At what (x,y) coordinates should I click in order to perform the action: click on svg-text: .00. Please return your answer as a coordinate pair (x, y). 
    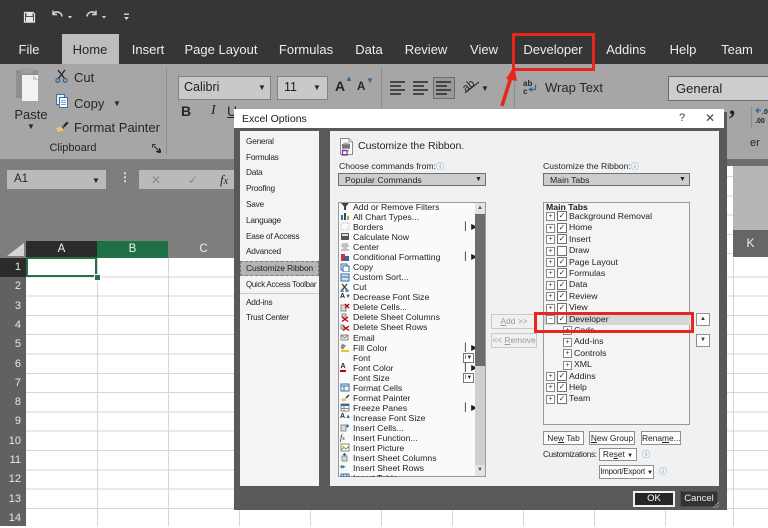
    Looking at the image, I should click on (760, 121).